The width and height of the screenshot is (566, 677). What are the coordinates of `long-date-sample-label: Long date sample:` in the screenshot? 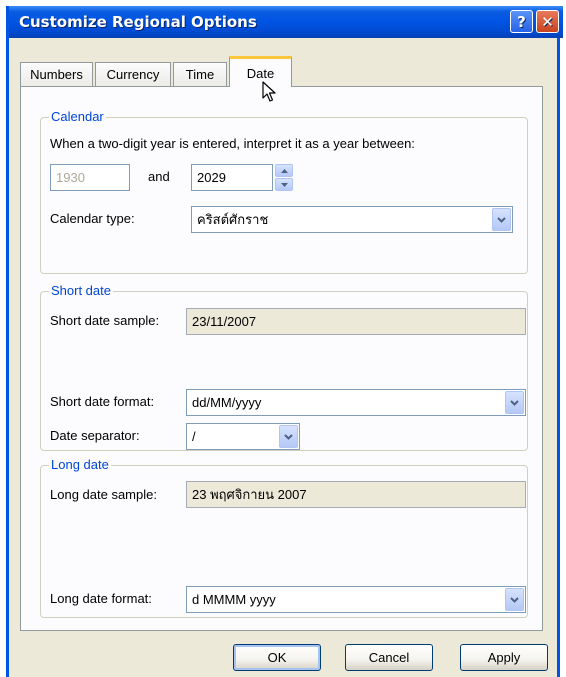 It's located at (103, 494).